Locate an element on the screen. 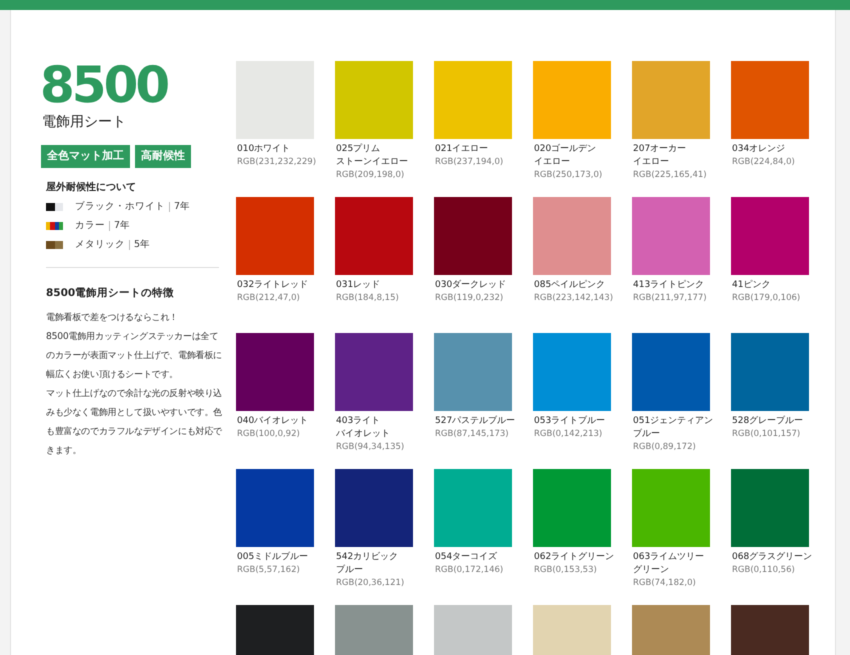 The width and height of the screenshot is (850, 655). durability-label: メタリック is located at coordinates (100, 245).